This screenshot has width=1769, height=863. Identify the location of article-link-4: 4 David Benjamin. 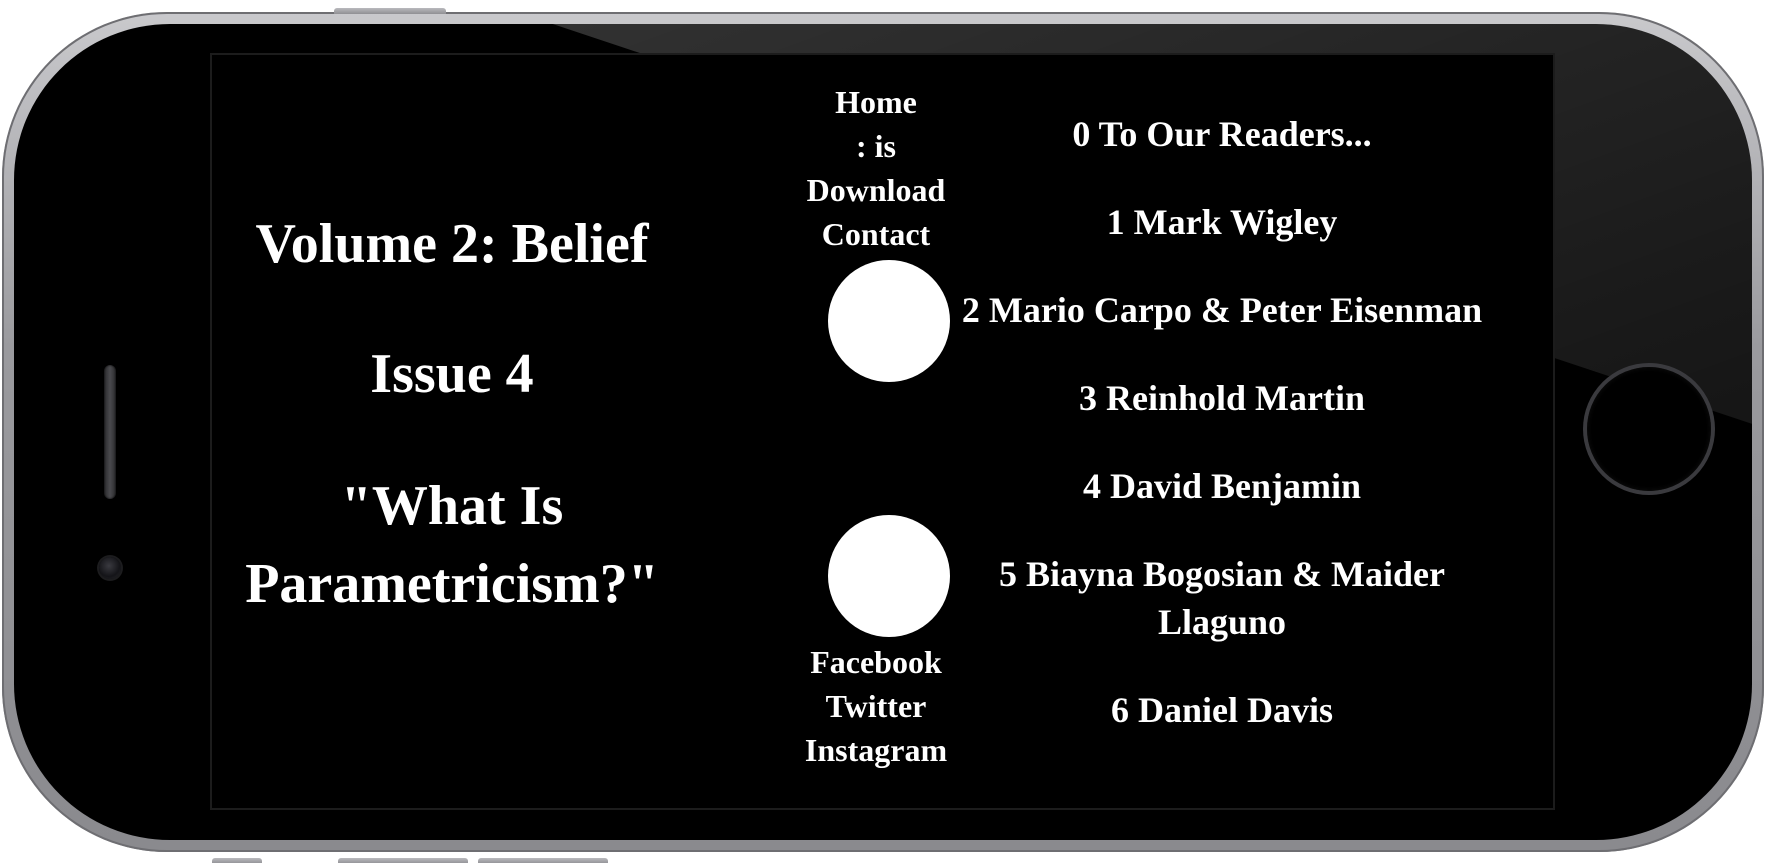
(1222, 486).